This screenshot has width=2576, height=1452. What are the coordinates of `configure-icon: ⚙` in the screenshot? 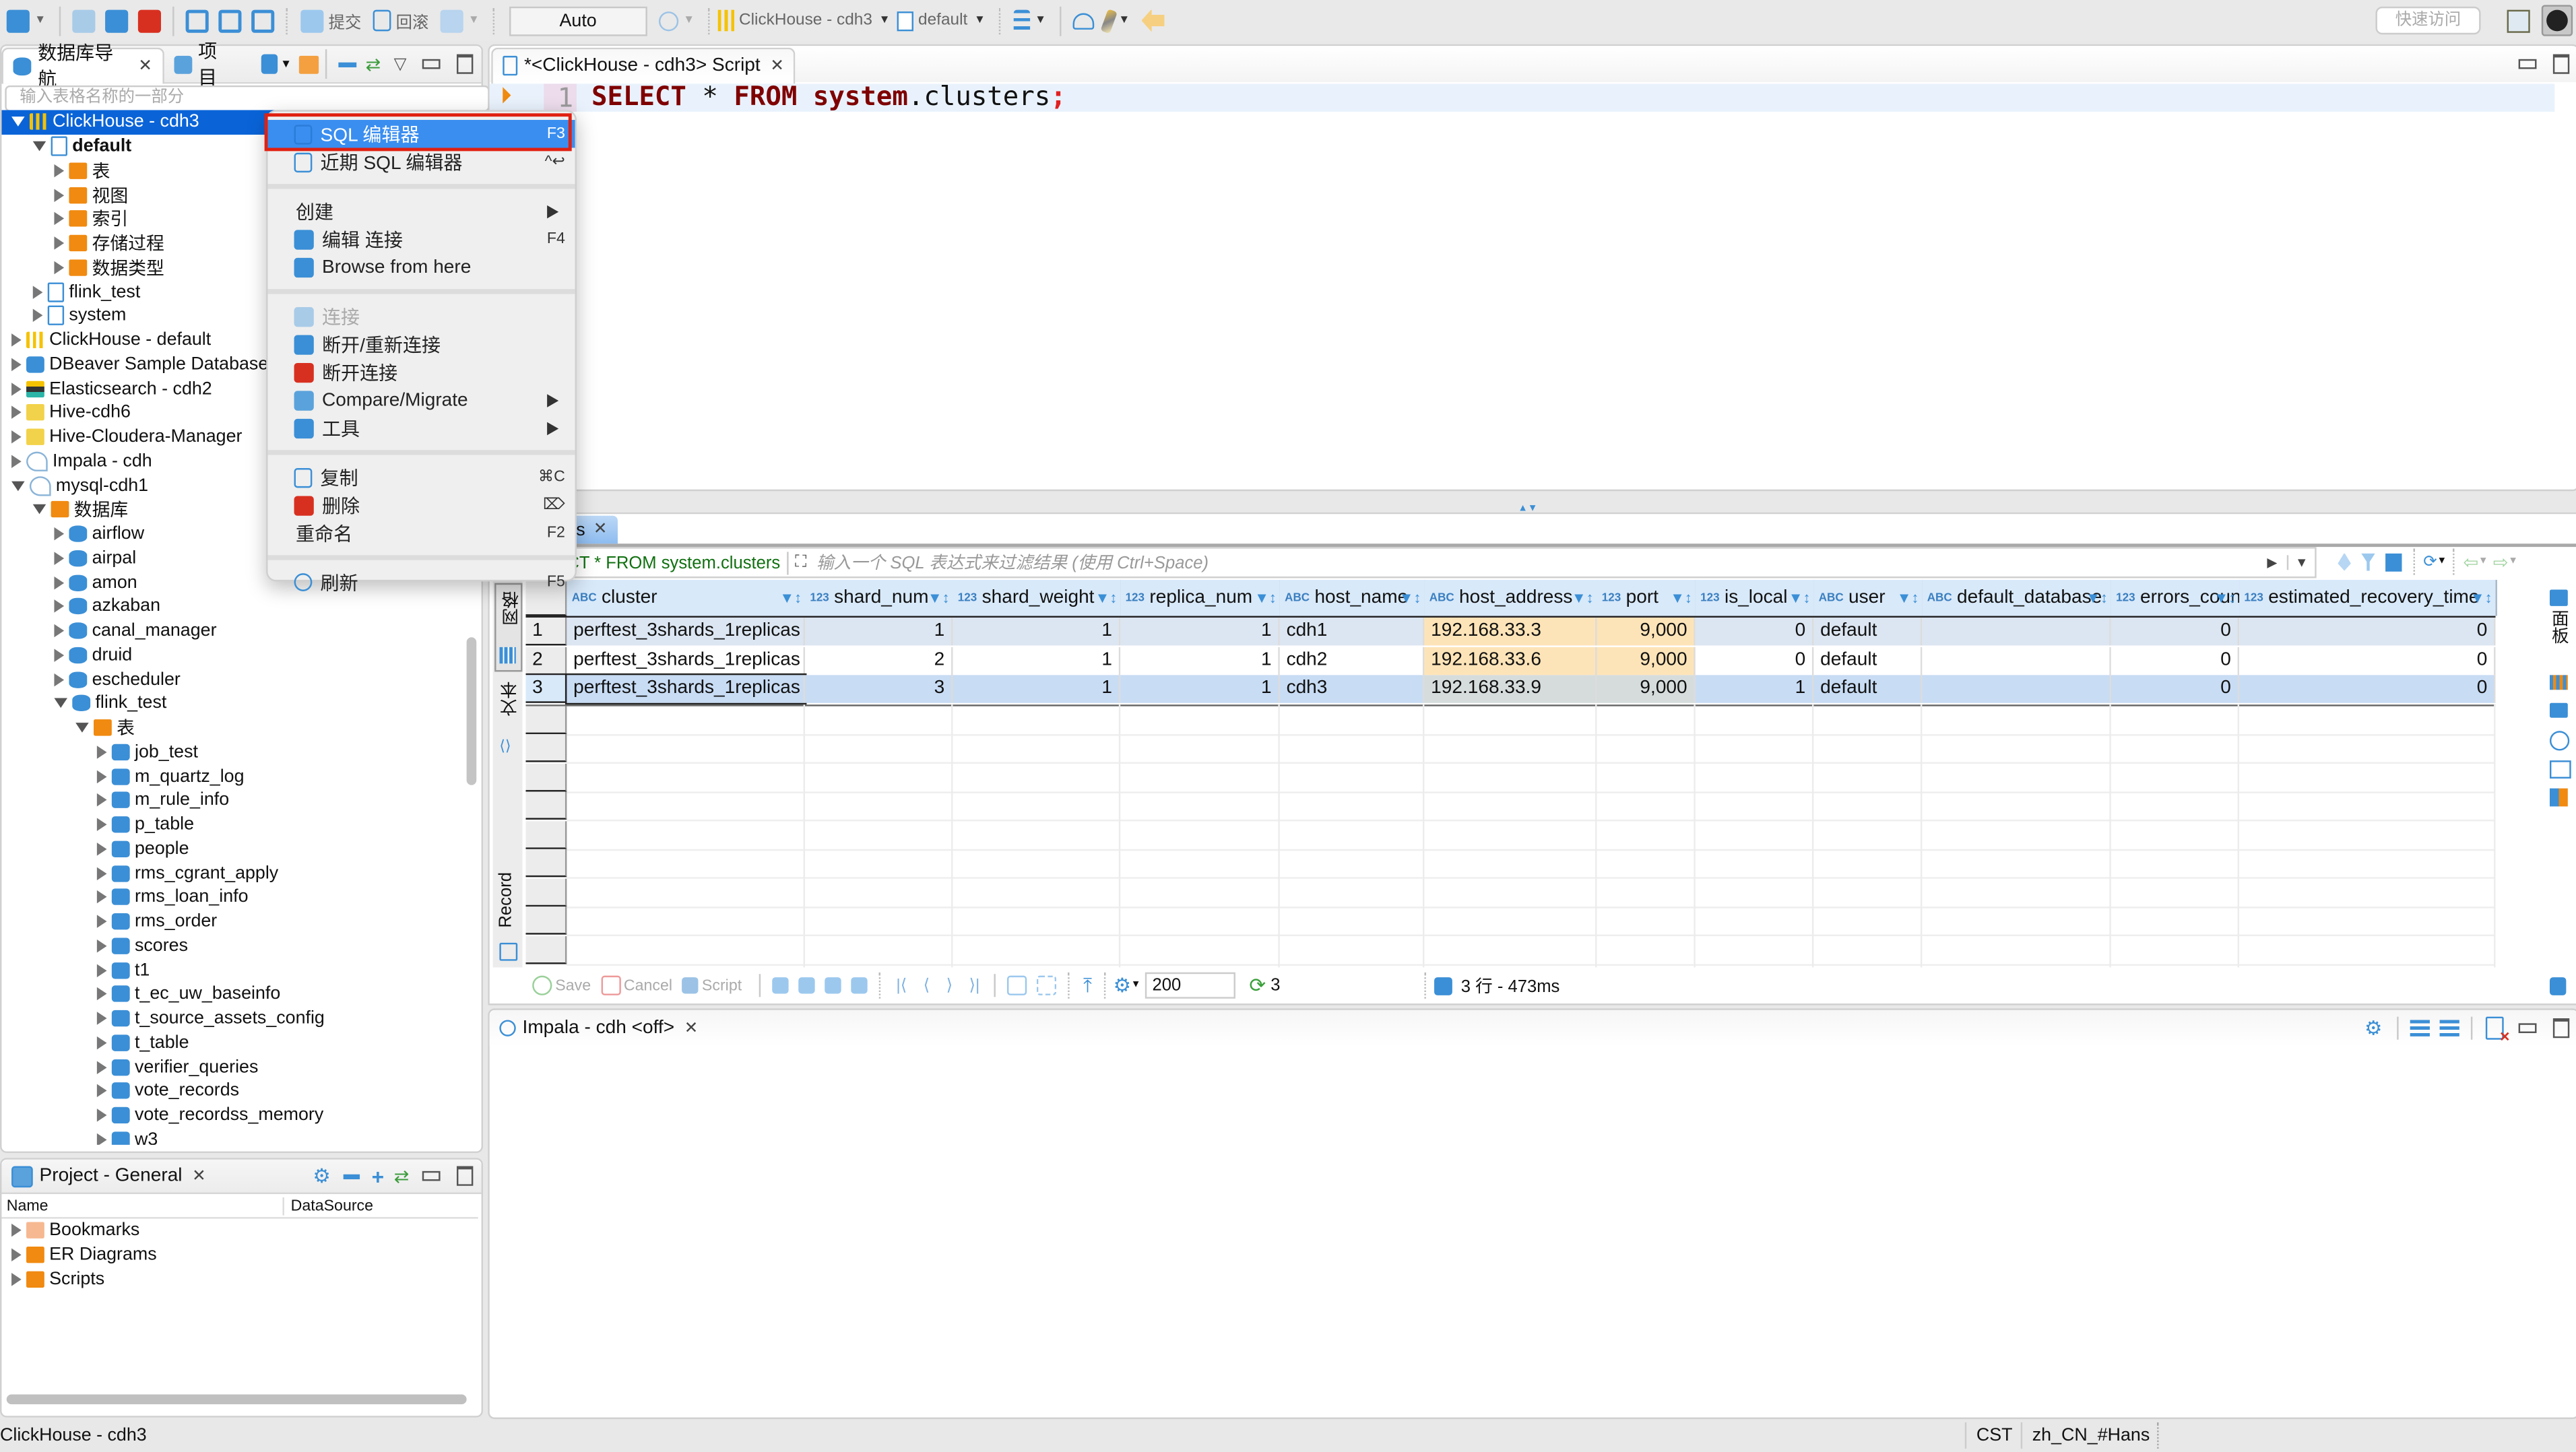 It's located at (321, 1175).